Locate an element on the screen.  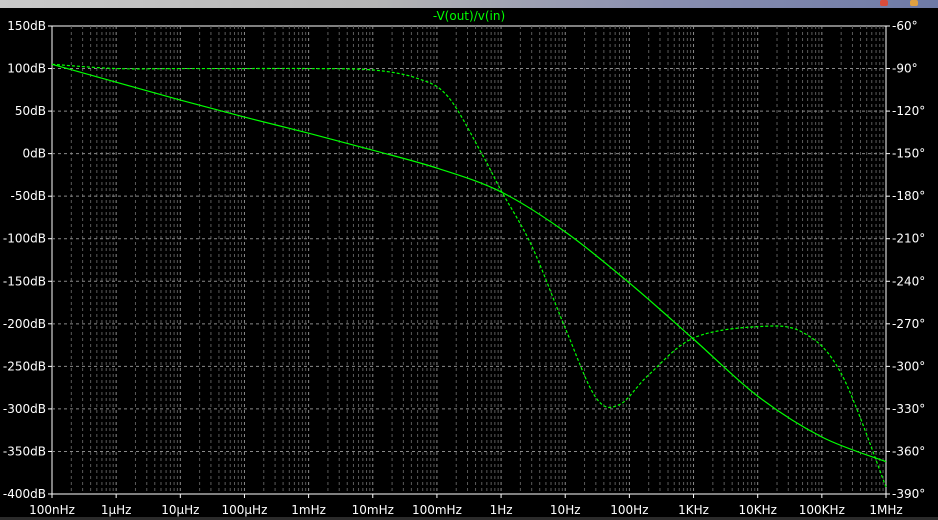
left-axis-tick-label: -350dB is located at coordinates (24, 451).